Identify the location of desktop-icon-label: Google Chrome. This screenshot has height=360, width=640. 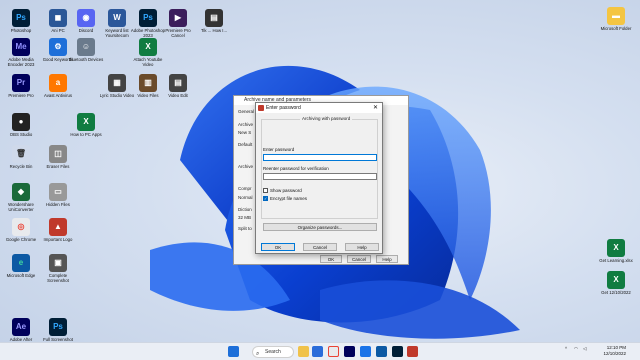
(21, 239).